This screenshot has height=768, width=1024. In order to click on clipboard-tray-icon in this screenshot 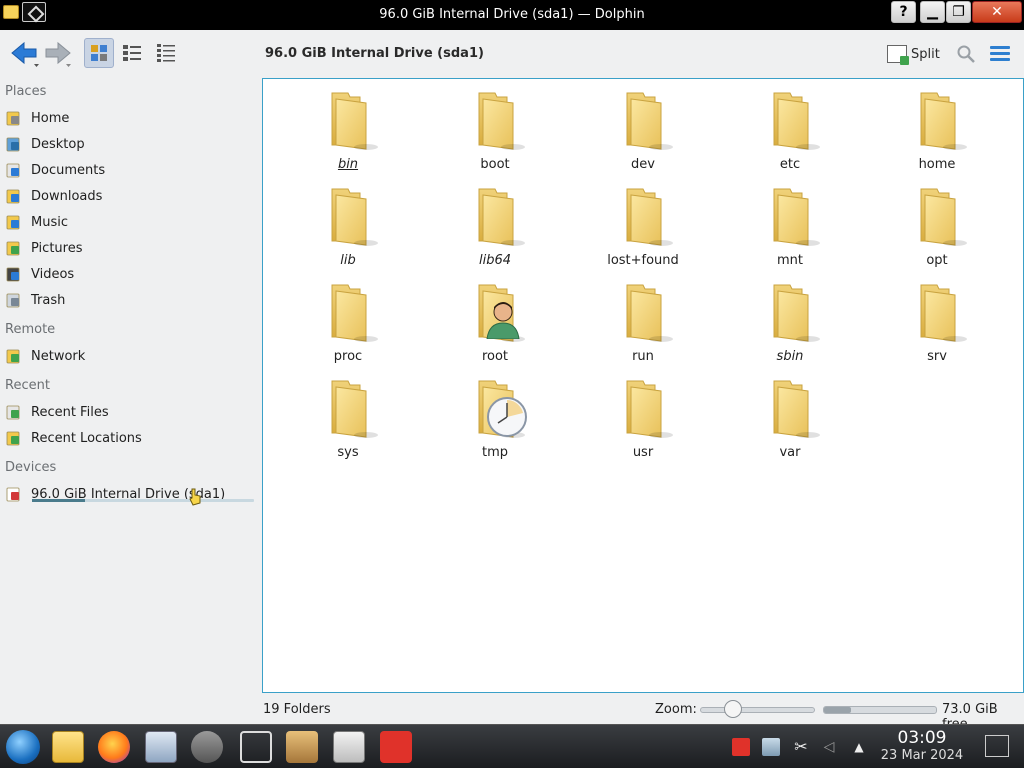, I will do `click(771, 747)`.